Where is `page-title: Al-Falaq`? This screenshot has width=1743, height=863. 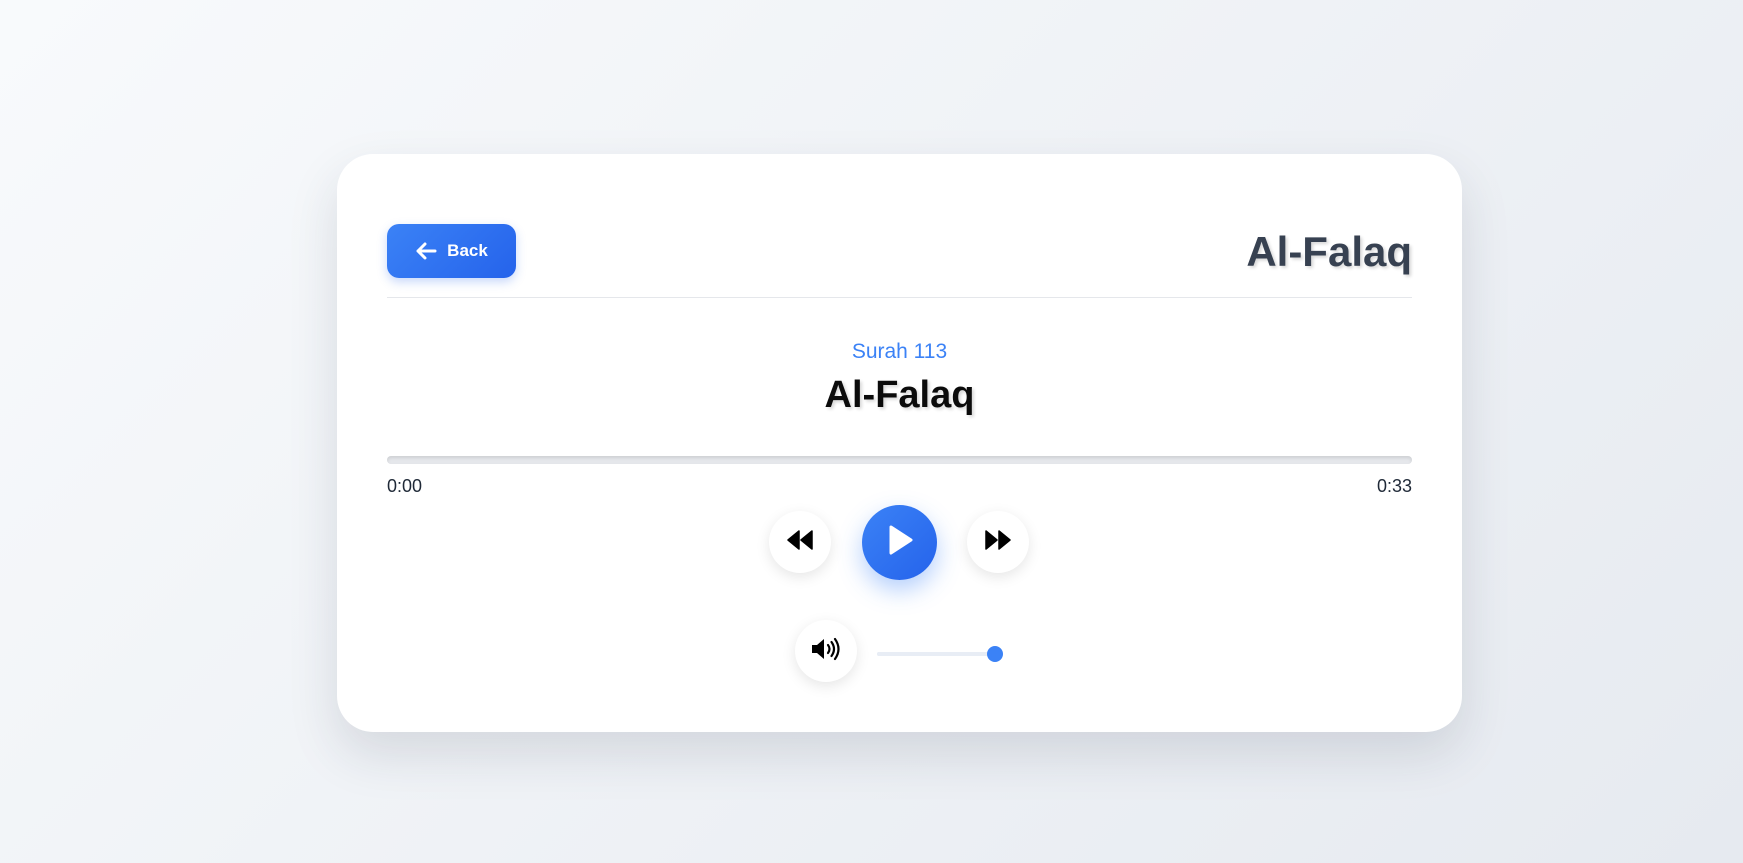
page-title: Al-Falaq is located at coordinates (1329, 251).